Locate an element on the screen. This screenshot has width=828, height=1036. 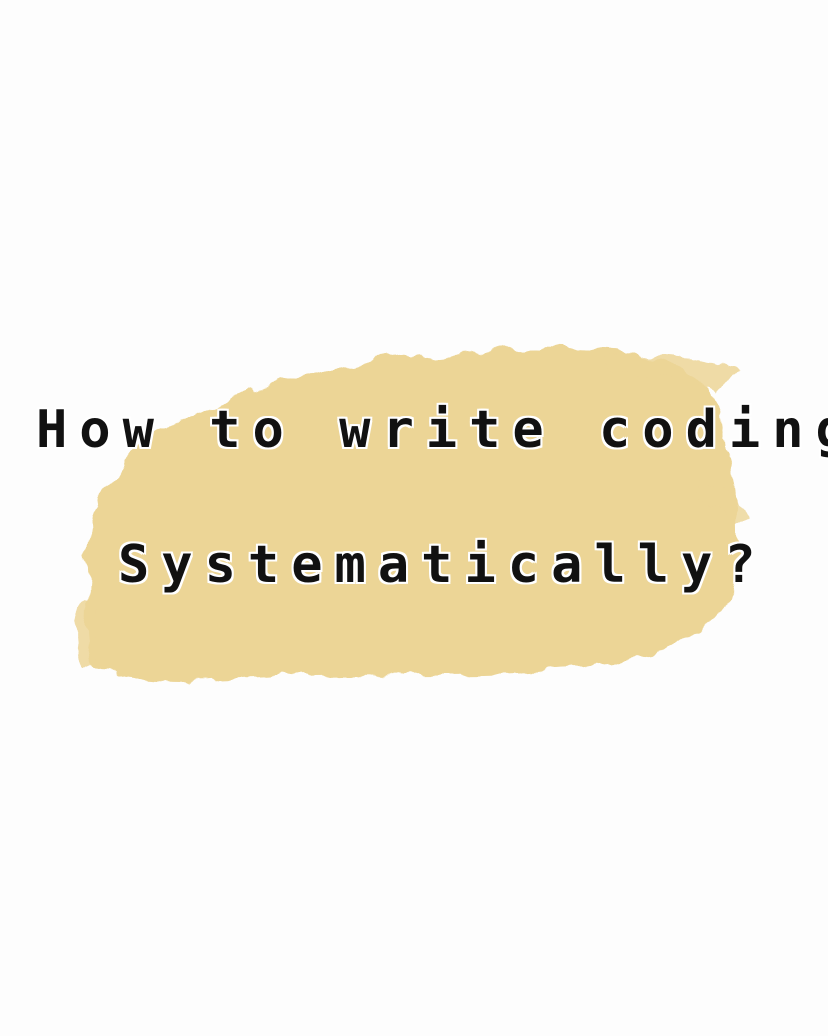
title-line-2: Systematically? is located at coordinates (443, 565).